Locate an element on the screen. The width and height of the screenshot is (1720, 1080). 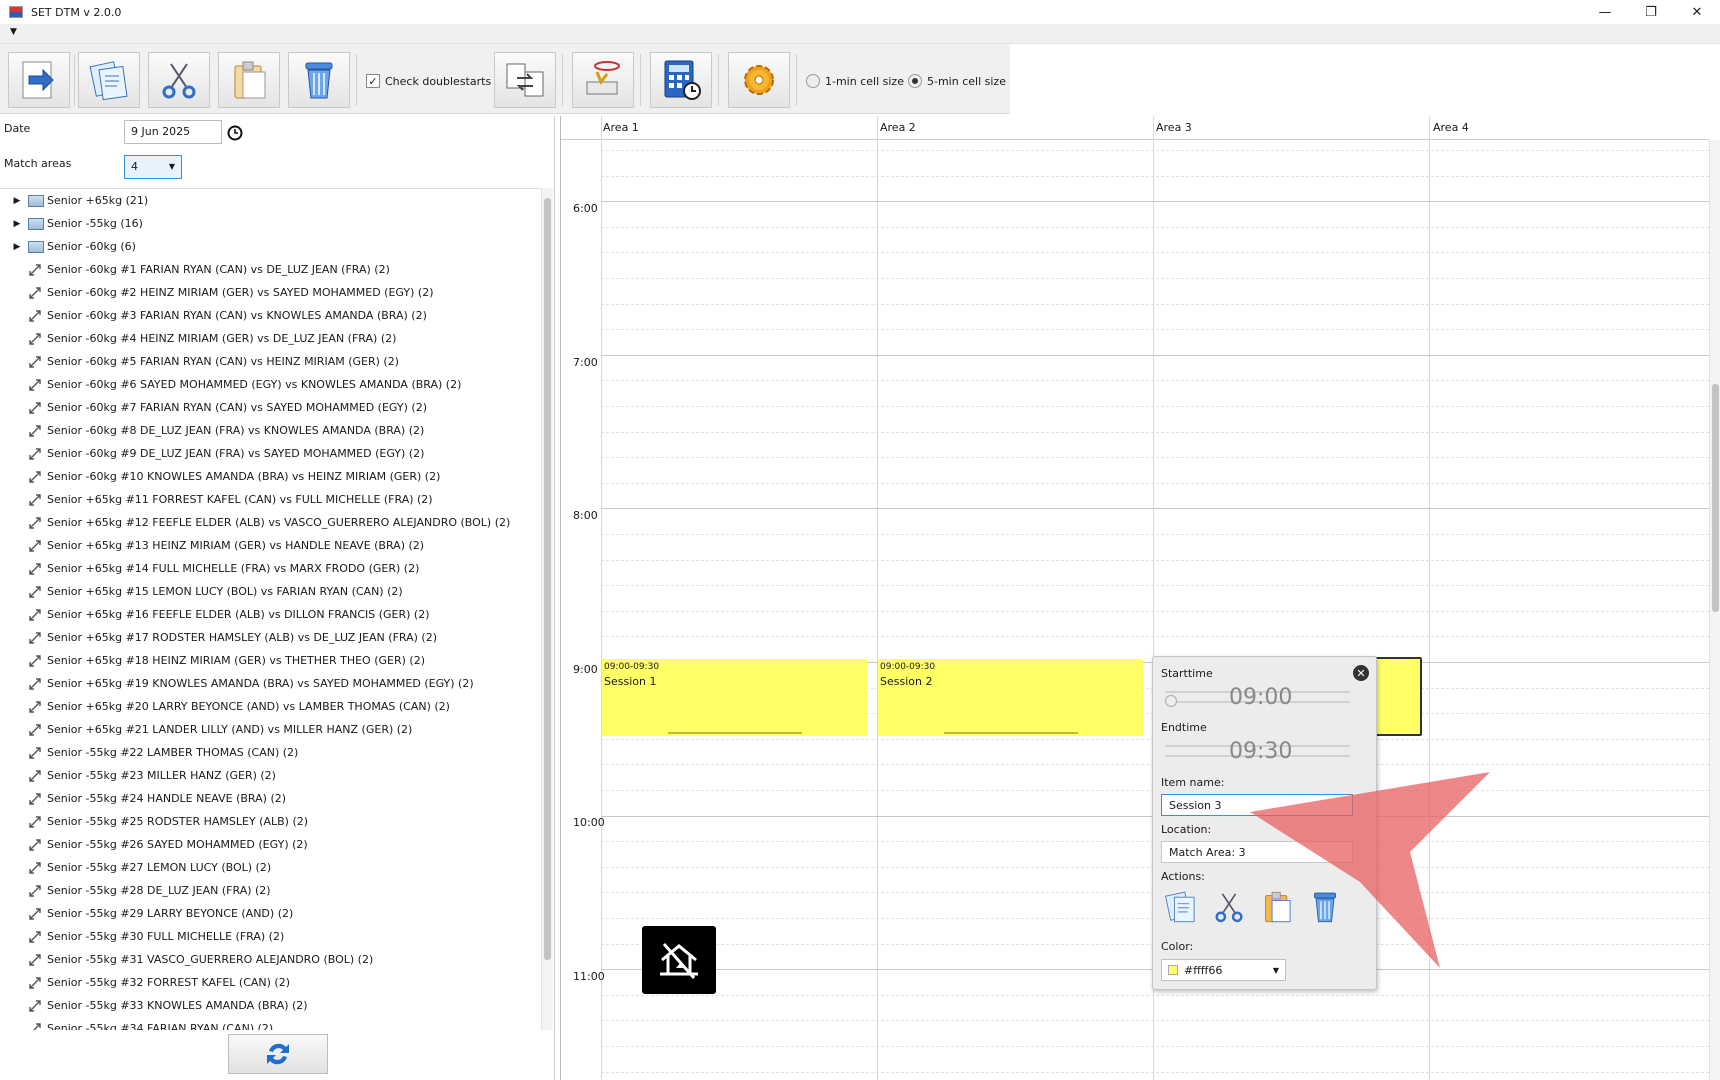
close-icon: ✕ is located at coordinates (1361, 673).